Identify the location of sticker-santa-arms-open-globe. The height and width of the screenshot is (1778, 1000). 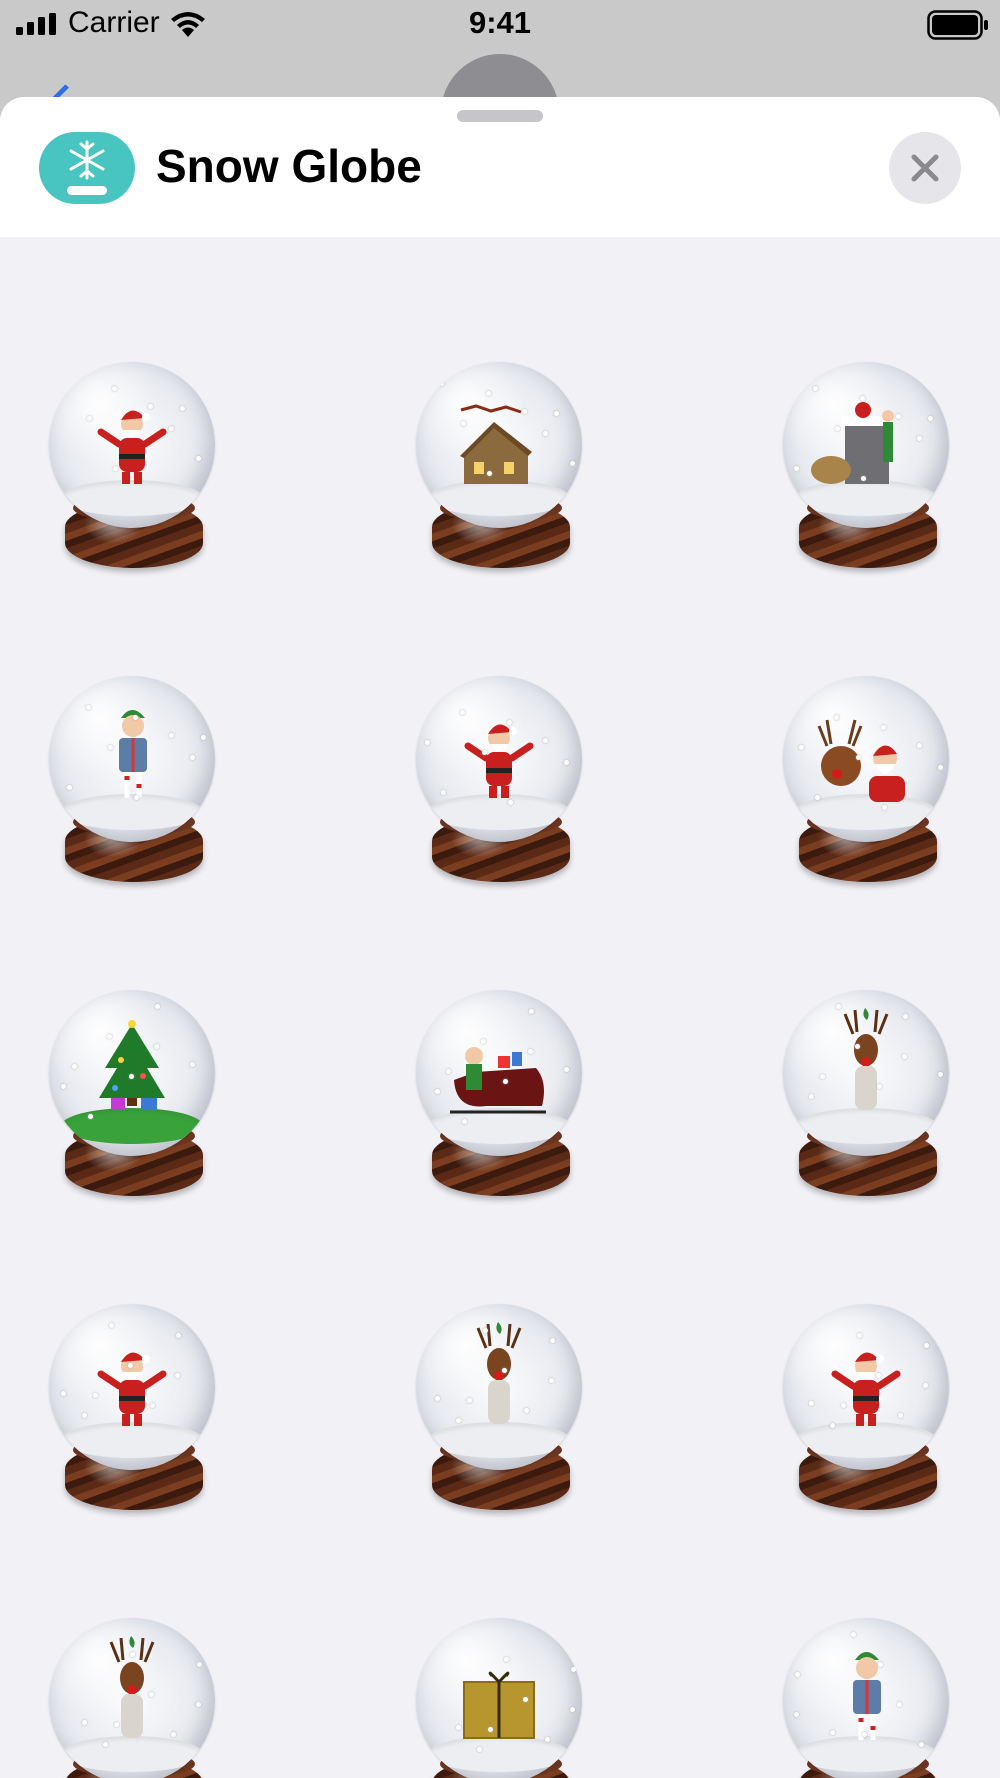
(134, 465).